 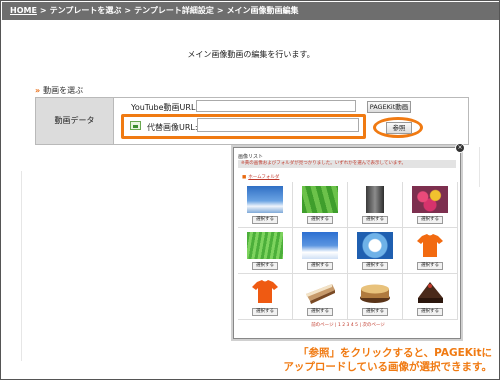 What do you see at coordinates (244, 177) in the screenshot?
I see `folder-icon: ■` at bounding box center [244, 177].